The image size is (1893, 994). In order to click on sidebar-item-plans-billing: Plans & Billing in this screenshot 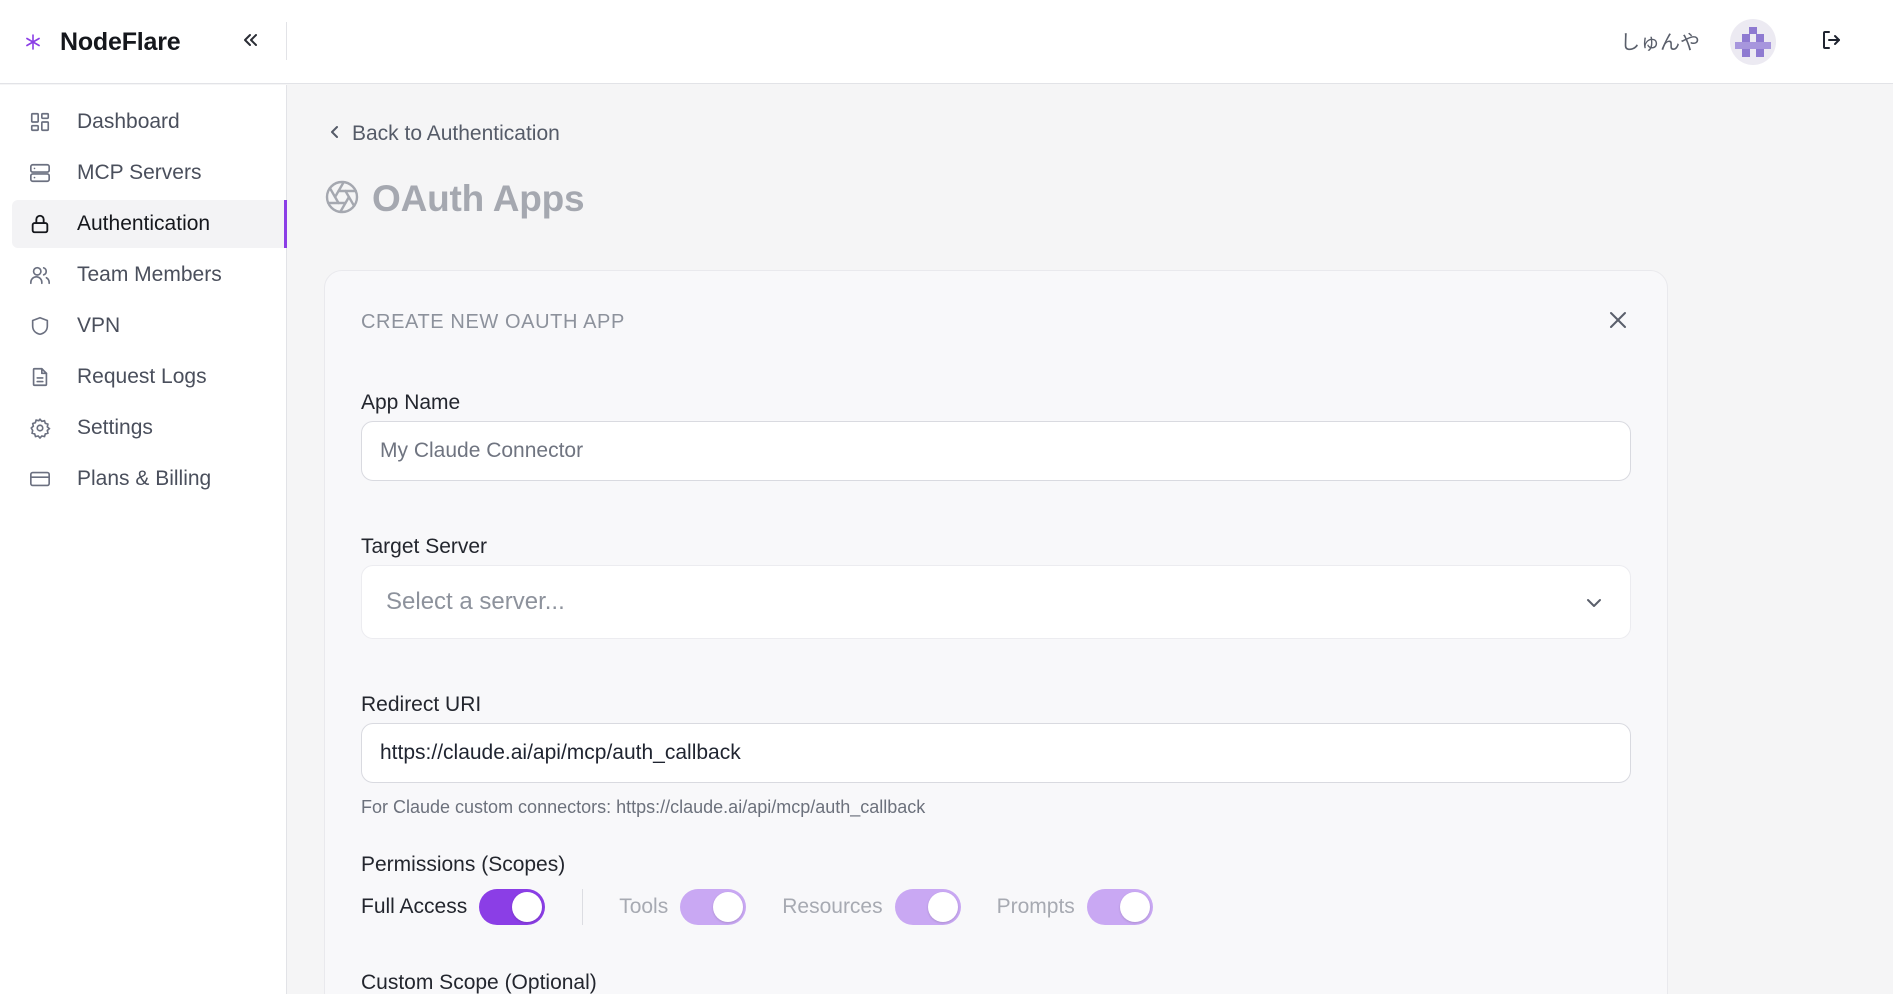, I will do `click(149, 479)`.